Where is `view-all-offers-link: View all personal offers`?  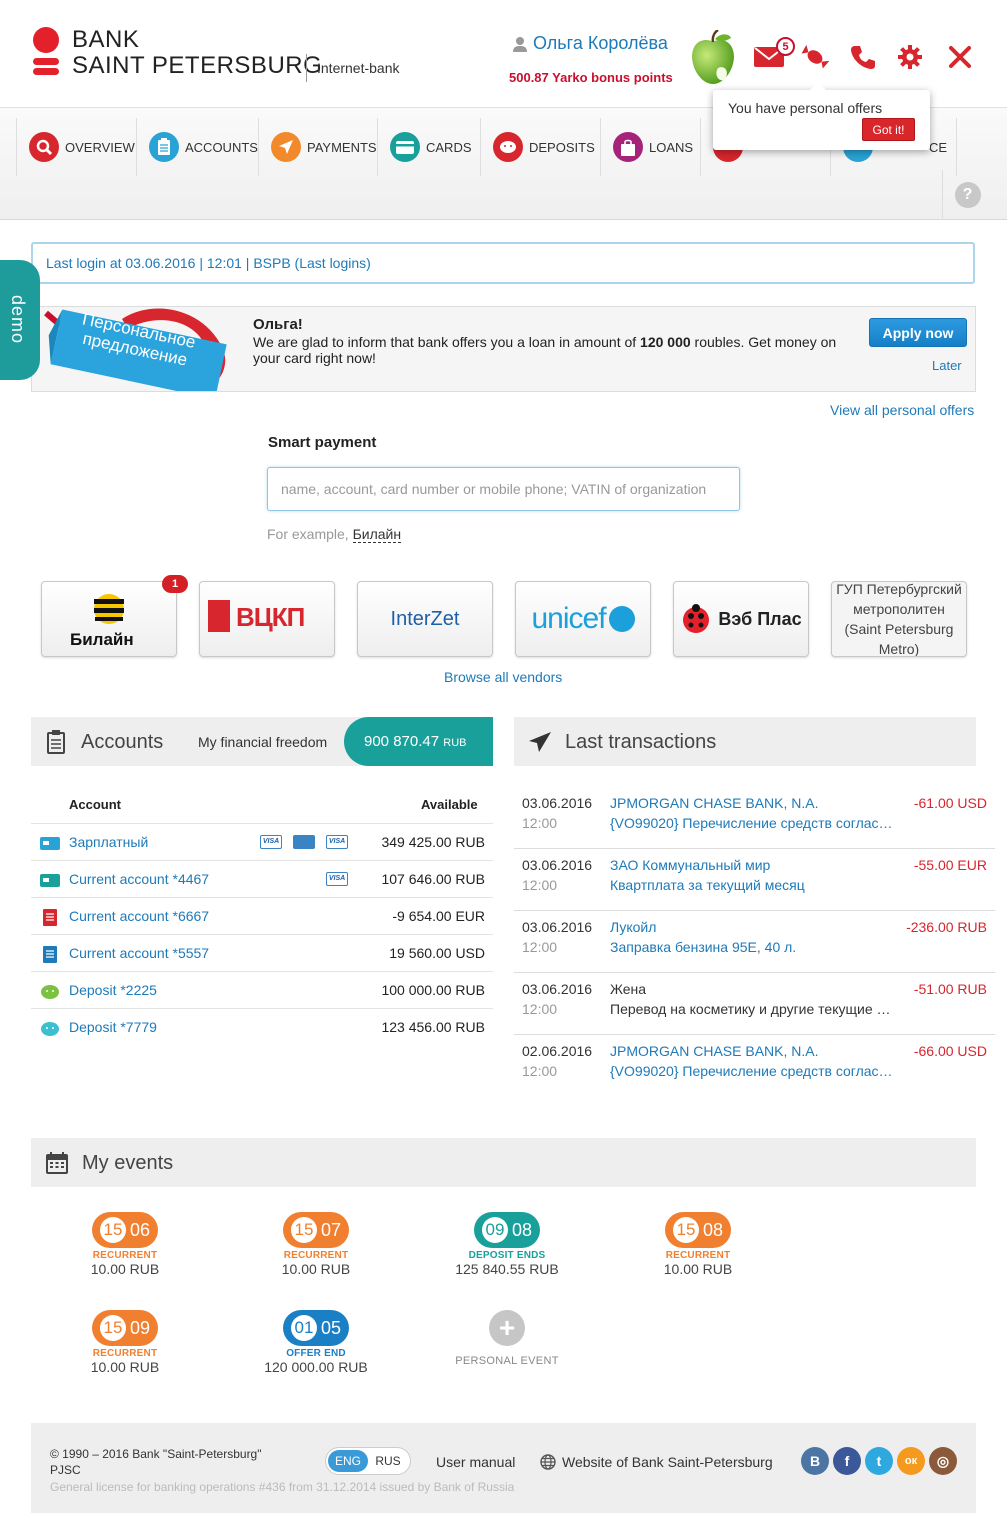
view-all-offers-link: View all personal offers is located at coordinates (902, 410).